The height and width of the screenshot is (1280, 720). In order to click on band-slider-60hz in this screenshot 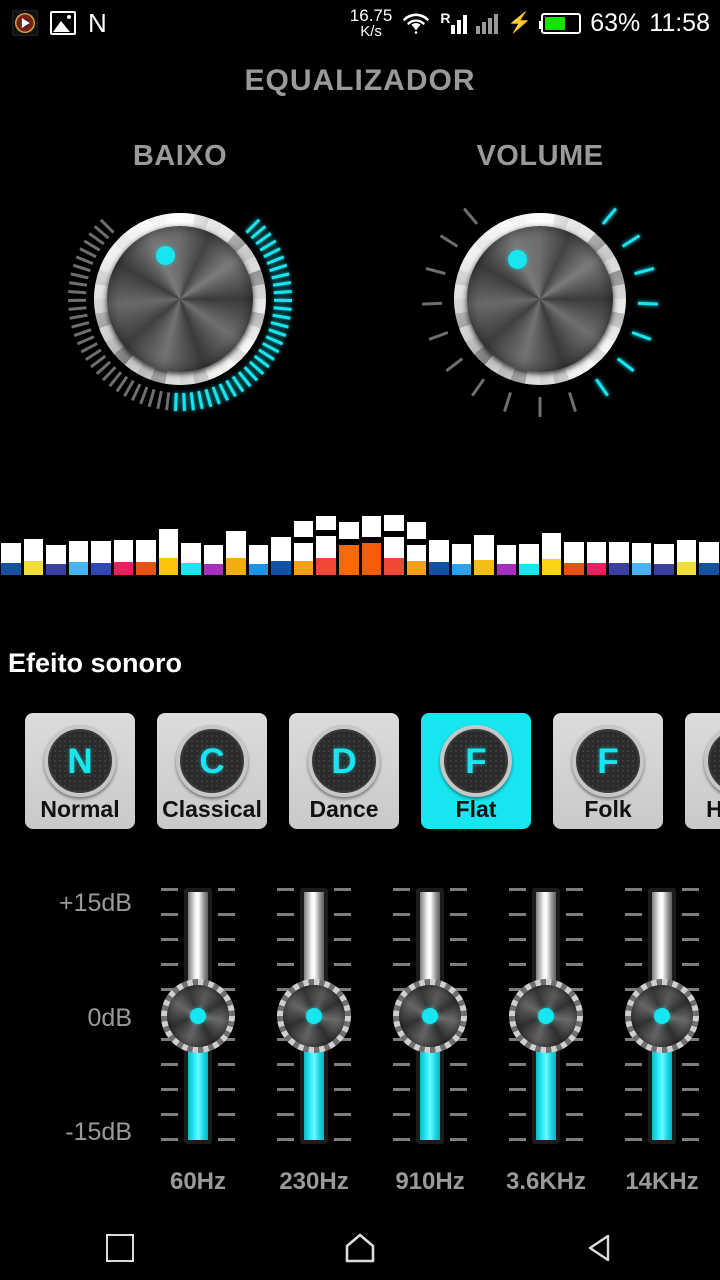, I will do `click(198, 1015)`.